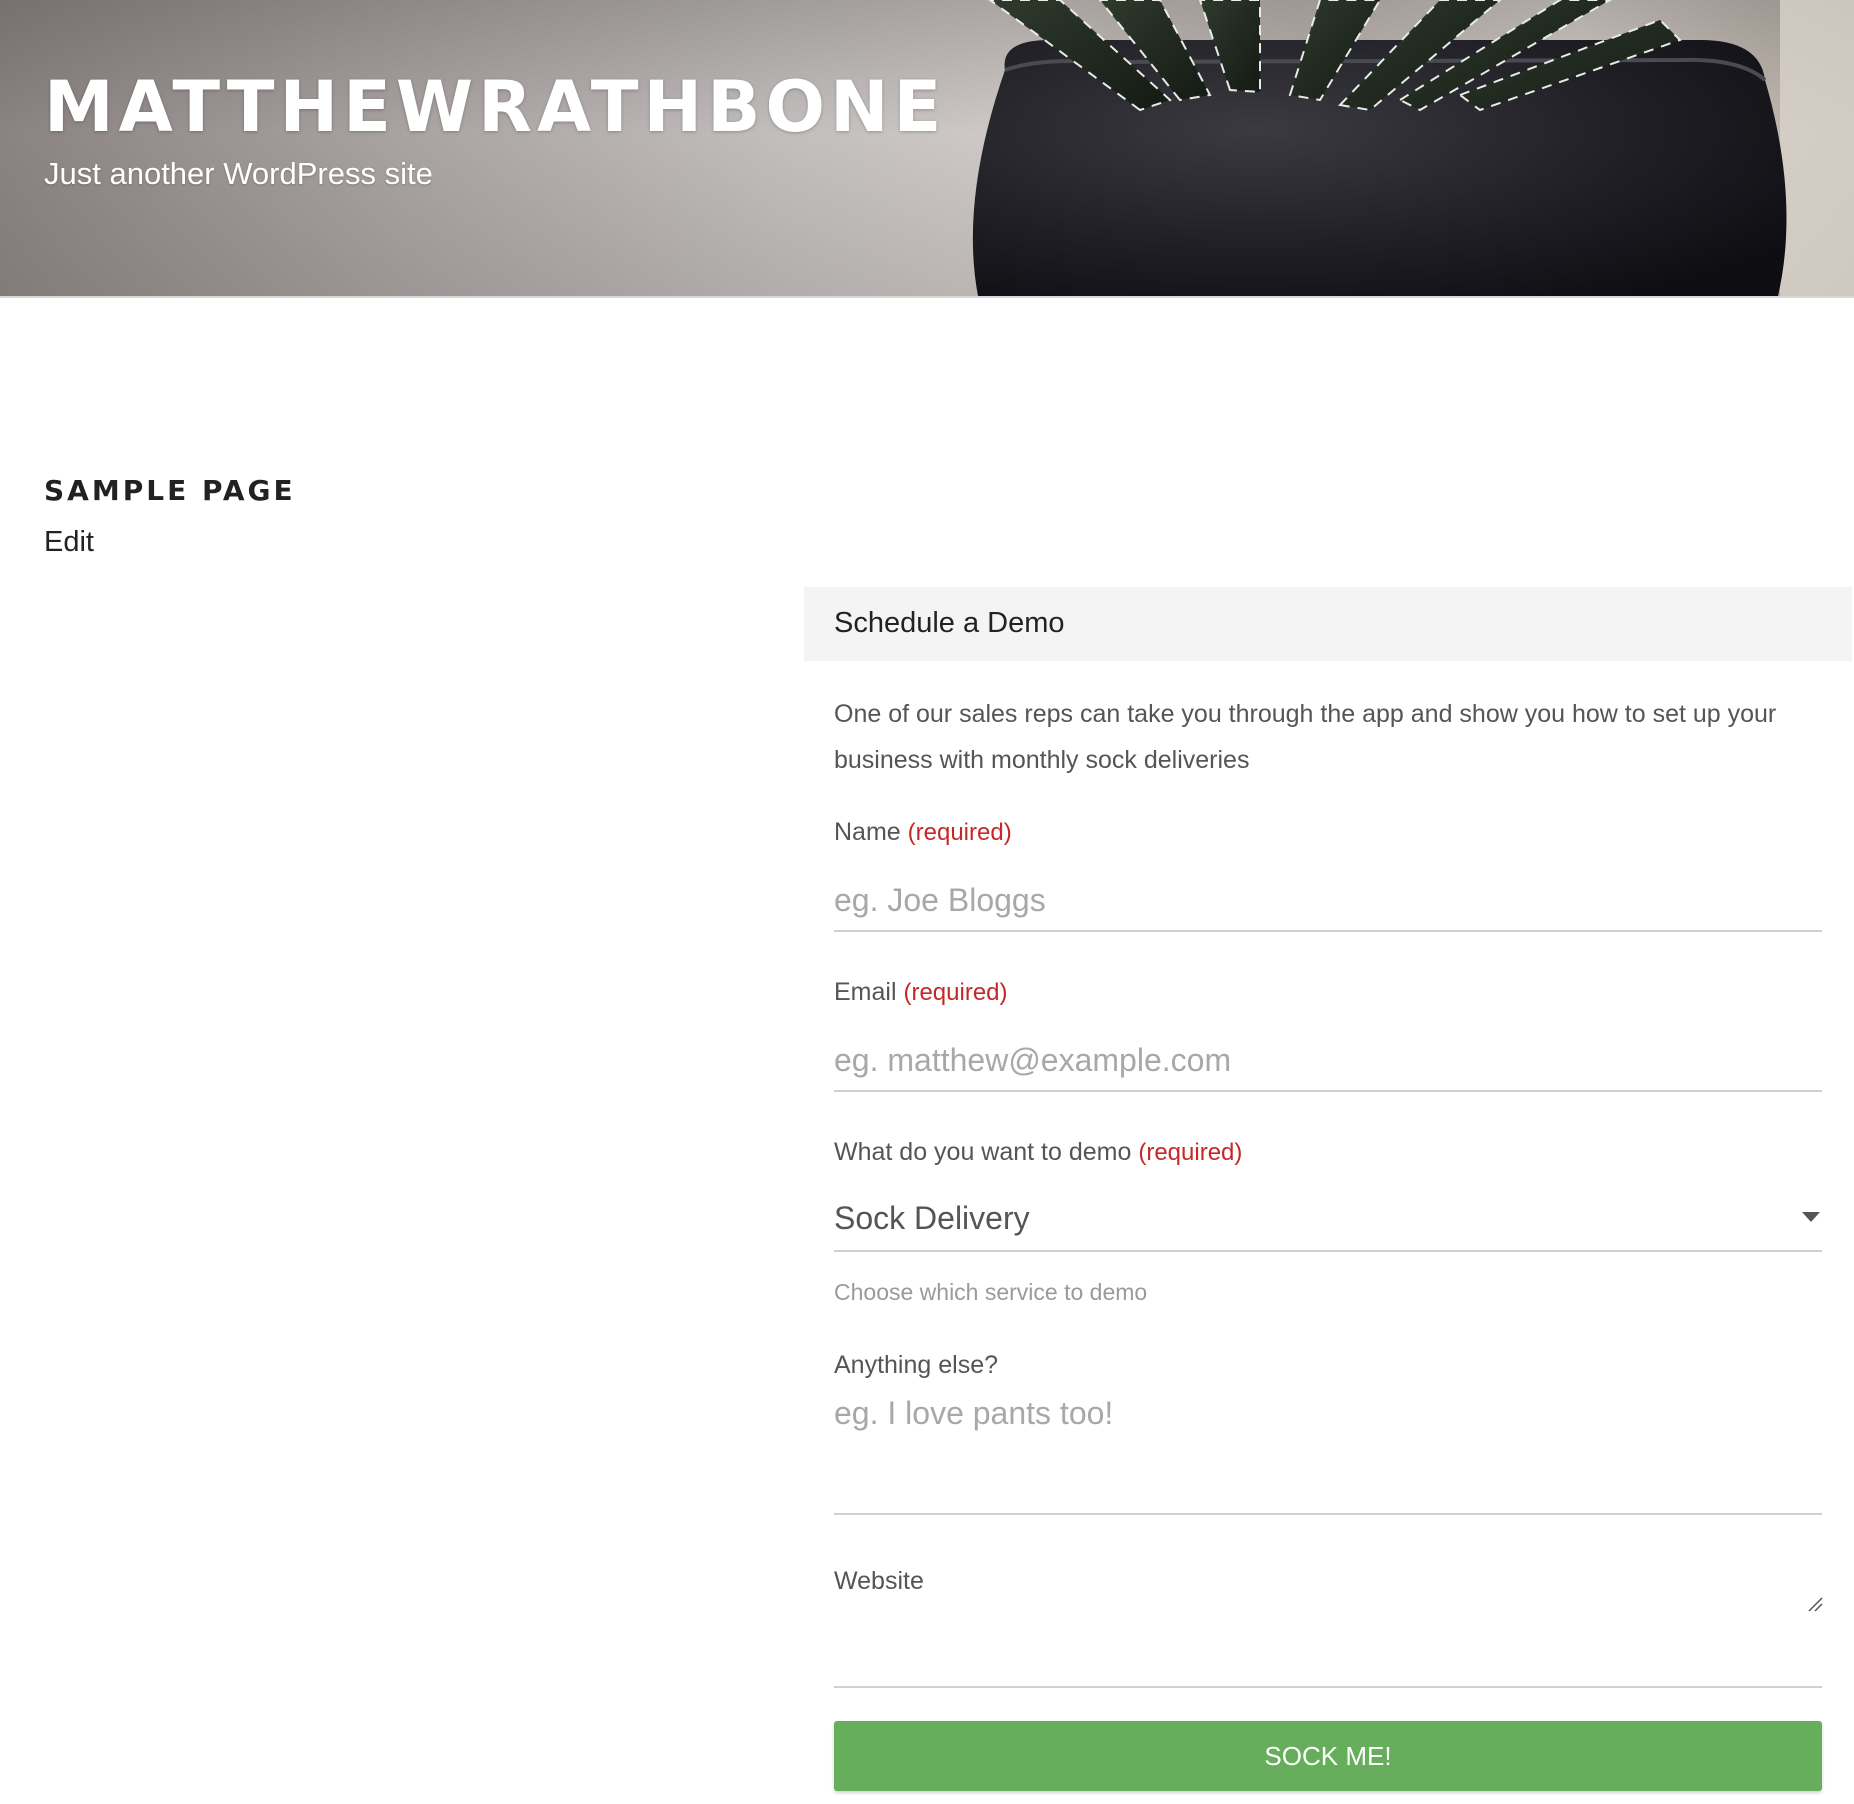 This screenshot has height=1804, width=1854. I want to click on email-label: Email (required), so click(921, 992).